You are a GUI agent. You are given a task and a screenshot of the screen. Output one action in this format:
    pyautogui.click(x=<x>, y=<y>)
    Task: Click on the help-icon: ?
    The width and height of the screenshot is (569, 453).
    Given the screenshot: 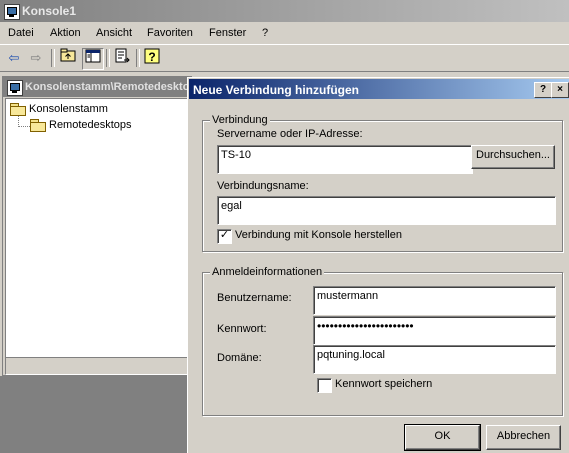 What is the action you would take?
    pyautogui.click(x=152, y=58)
    